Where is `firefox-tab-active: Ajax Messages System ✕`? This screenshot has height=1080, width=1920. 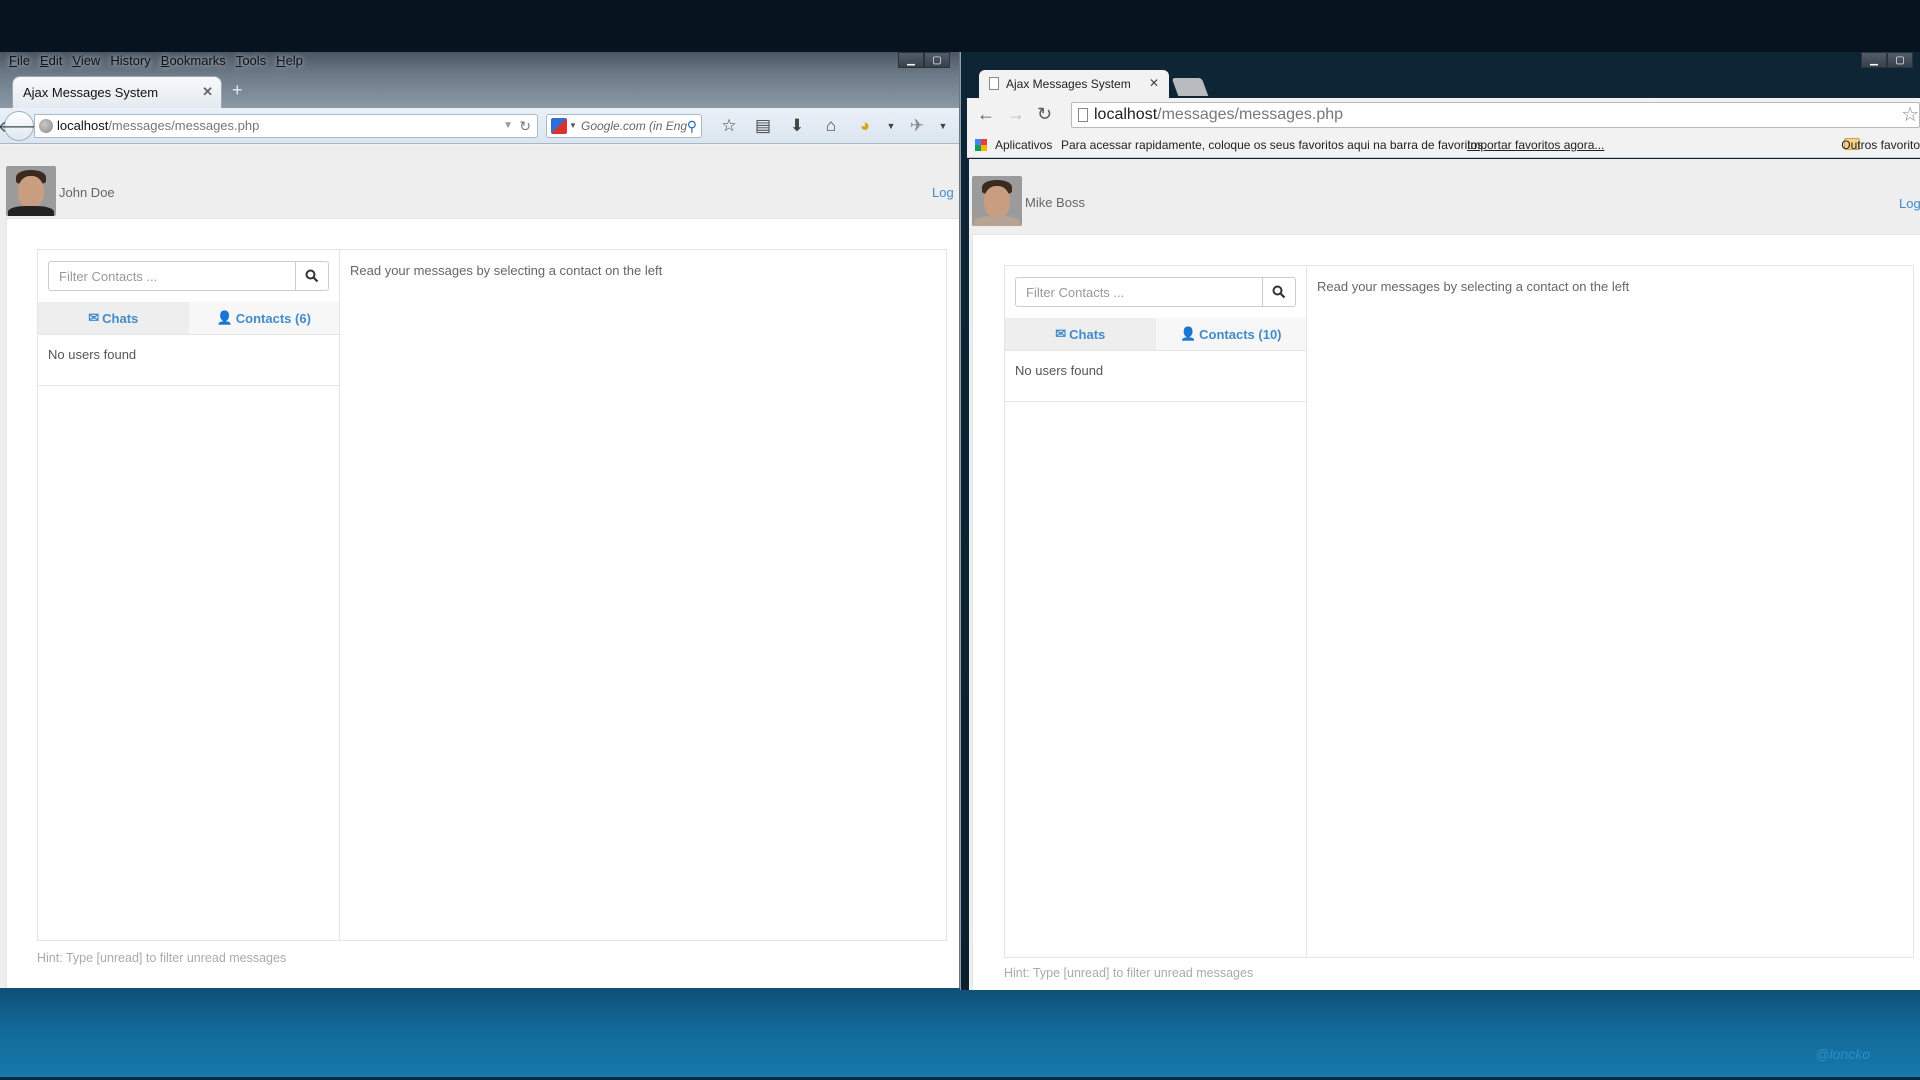 firefox-tab-active: Ajax Messages System ✕ is located at coordinates (117, 92).